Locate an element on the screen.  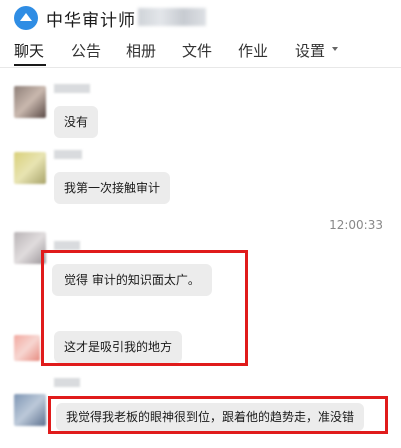
app-logo-icon is located at coordinates (26, 18).